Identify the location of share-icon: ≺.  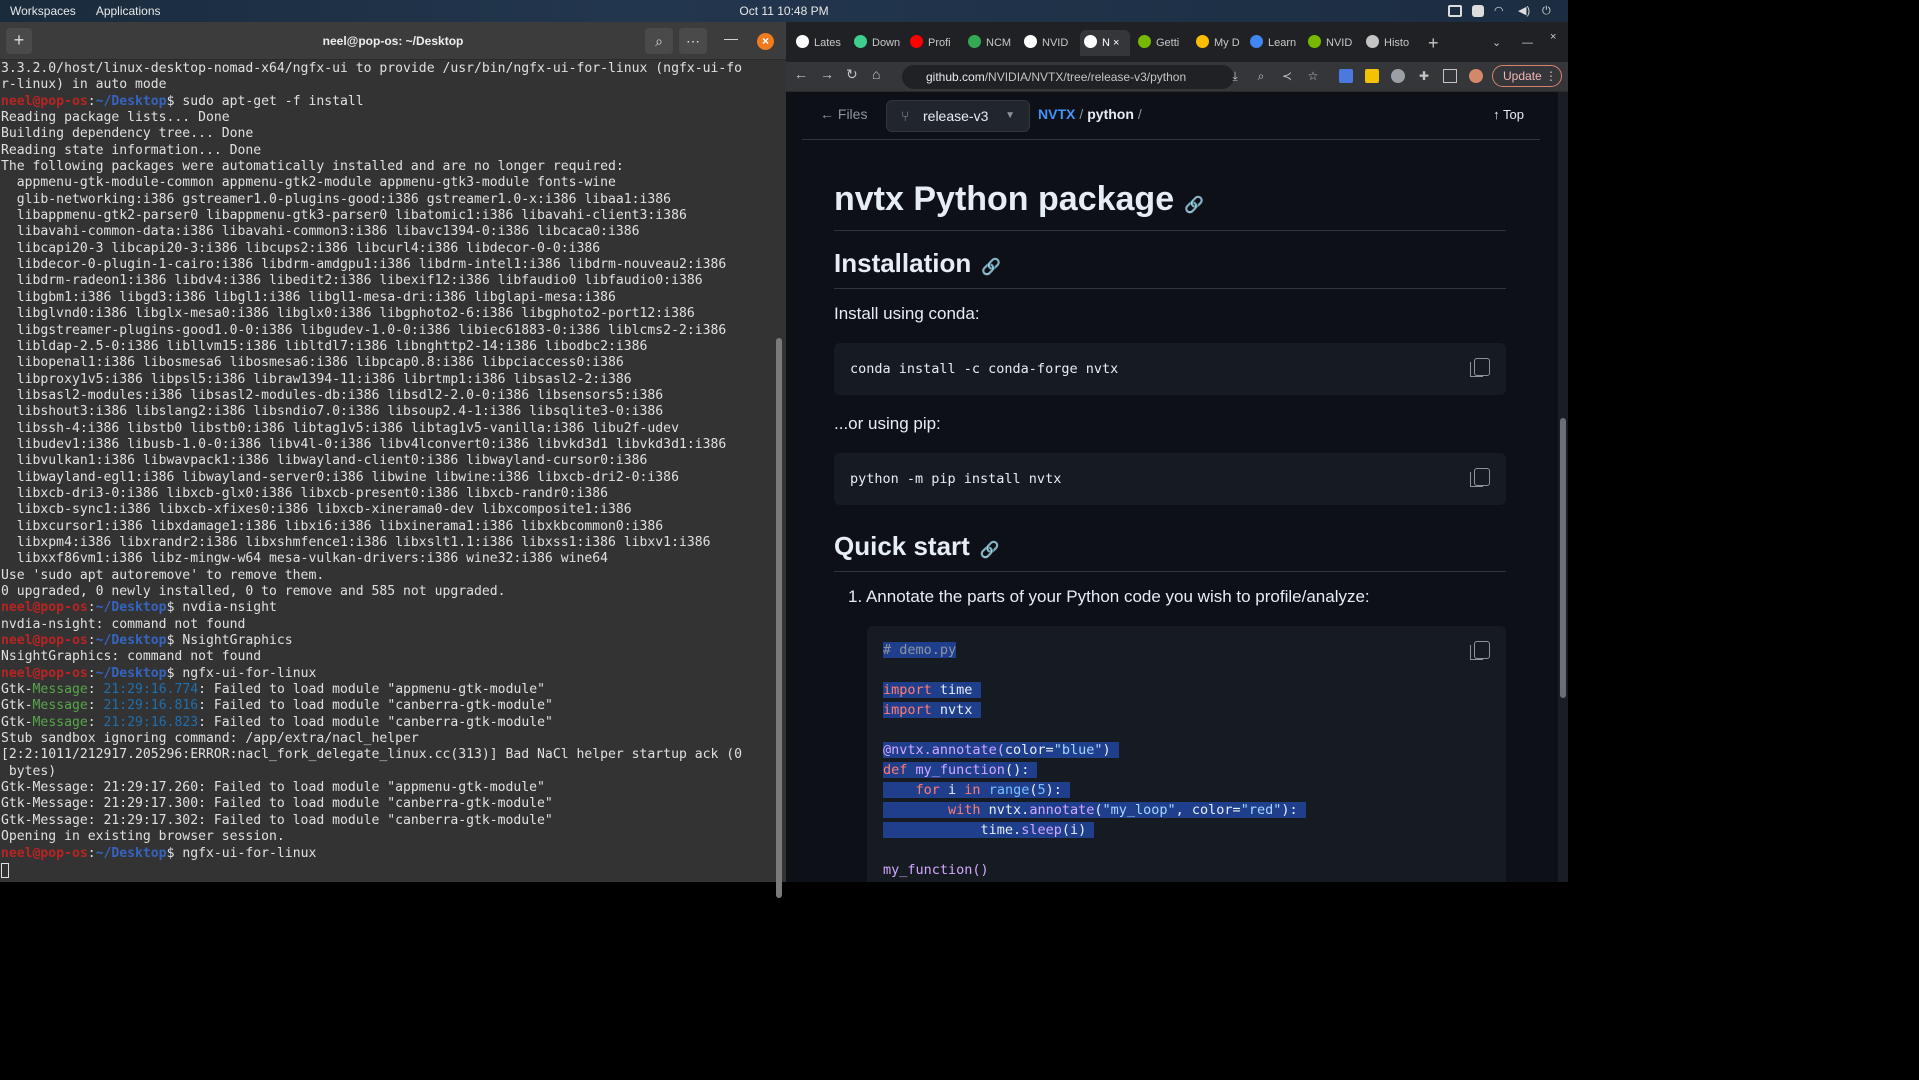
(1287, 76).